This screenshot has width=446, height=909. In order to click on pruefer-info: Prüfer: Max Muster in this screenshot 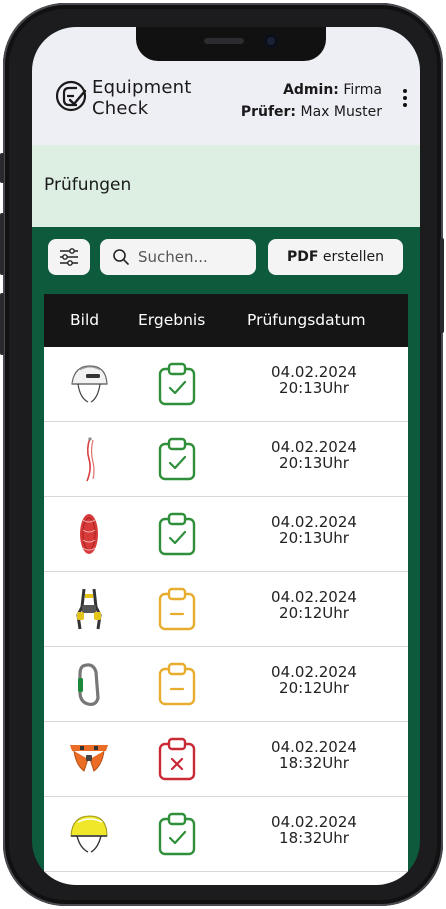, I will do `click(311, 112)`.